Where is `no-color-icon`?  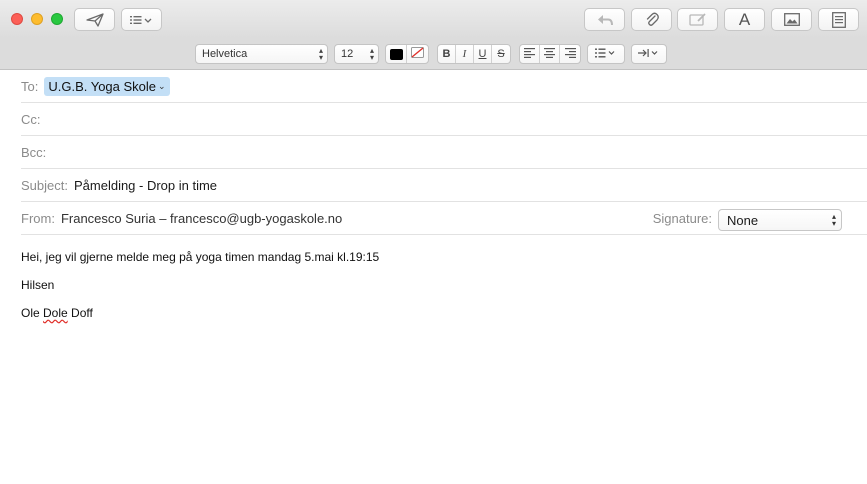 no-color-icon is located at coordinates (417, 54).